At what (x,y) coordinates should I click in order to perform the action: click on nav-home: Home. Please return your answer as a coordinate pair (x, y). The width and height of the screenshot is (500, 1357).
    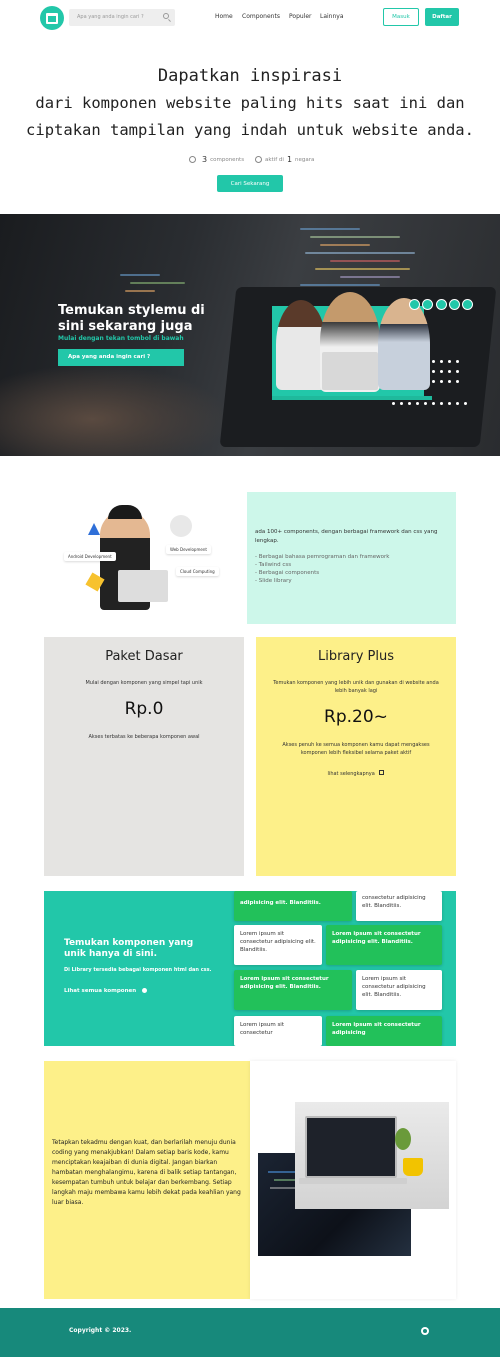
    Looking at the image, I should click on (224, 16).